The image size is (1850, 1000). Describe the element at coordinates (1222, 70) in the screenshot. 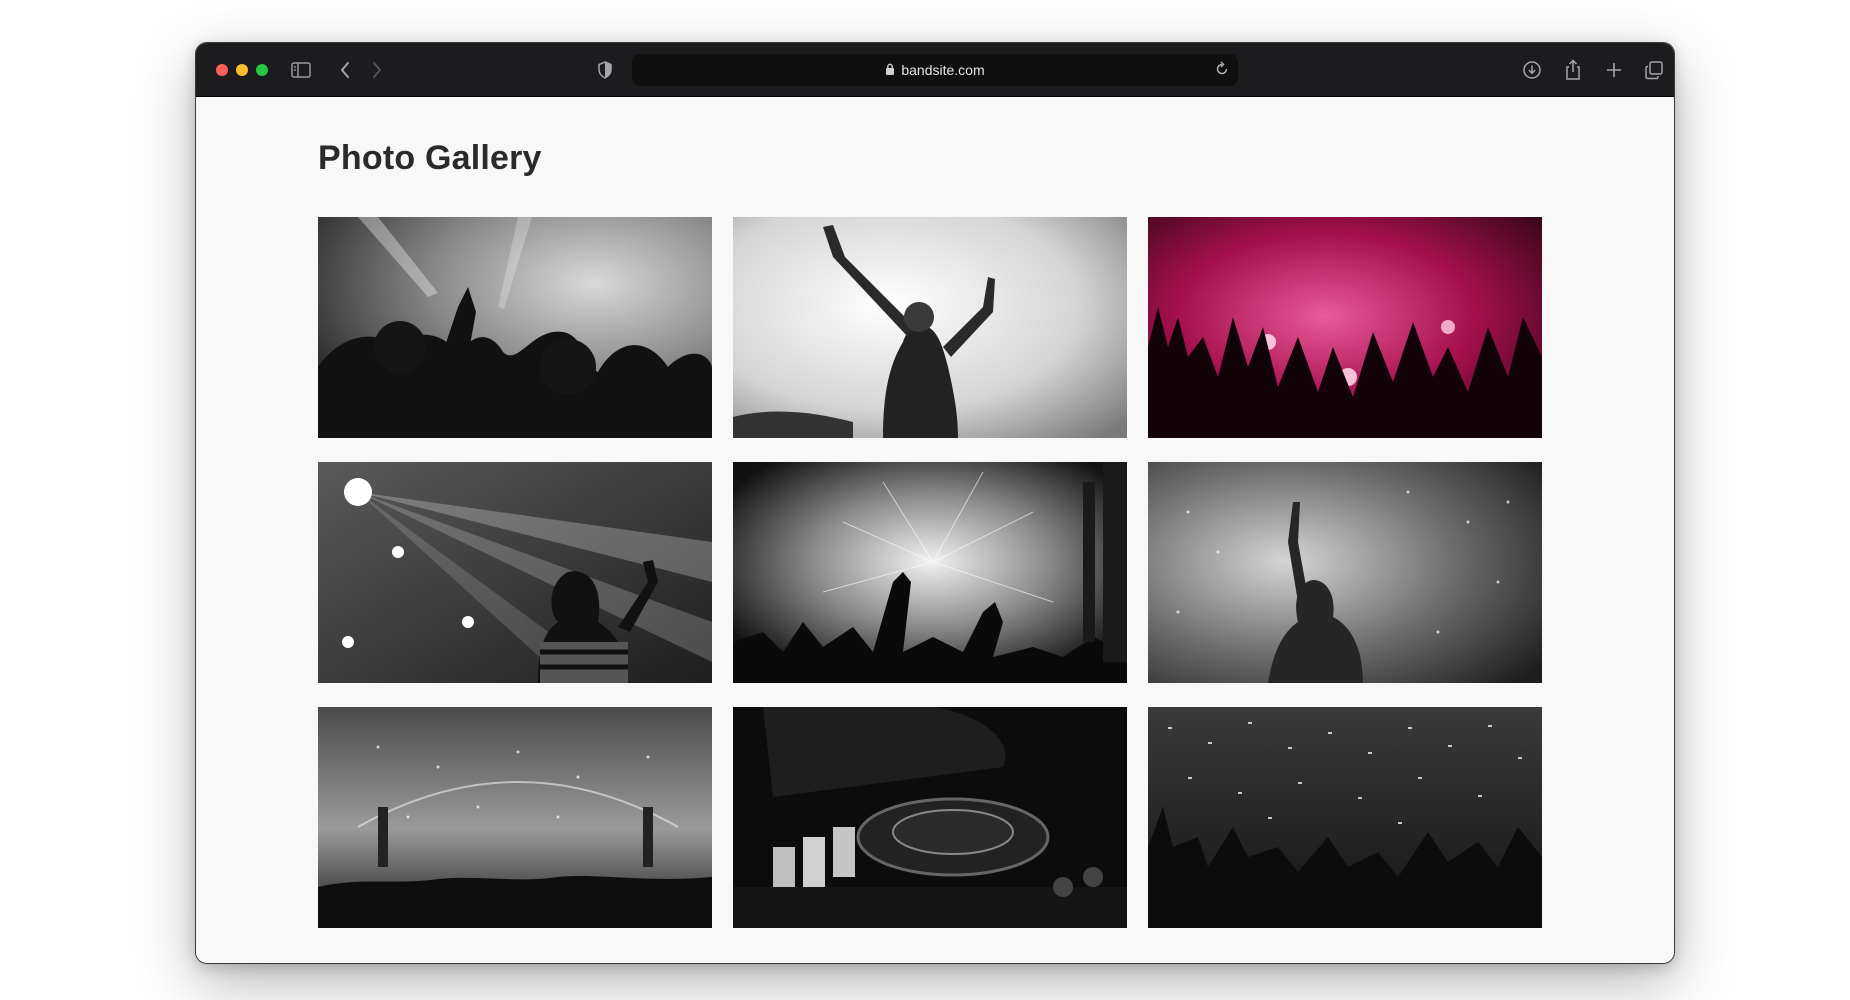

I see `reload-icon` at that location.